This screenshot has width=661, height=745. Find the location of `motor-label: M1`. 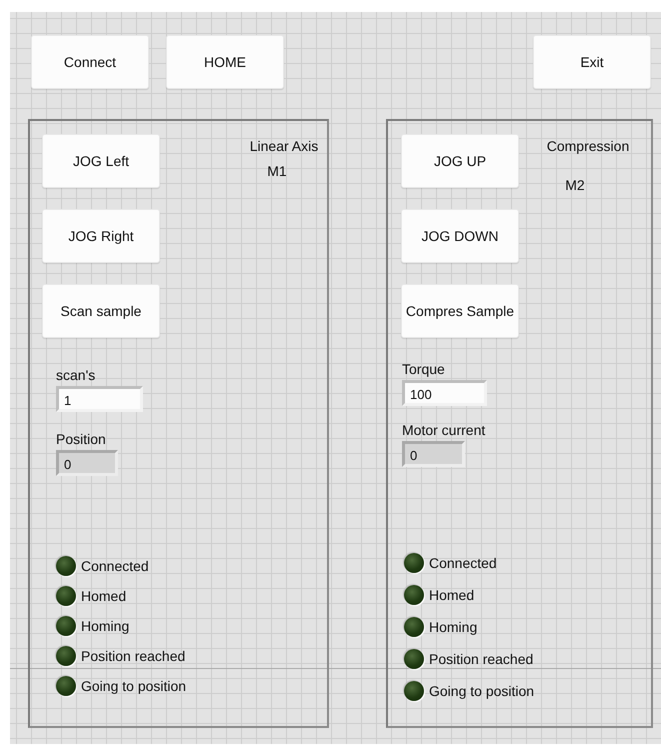

motor-label: M1 is located at coordinates (277, 171).